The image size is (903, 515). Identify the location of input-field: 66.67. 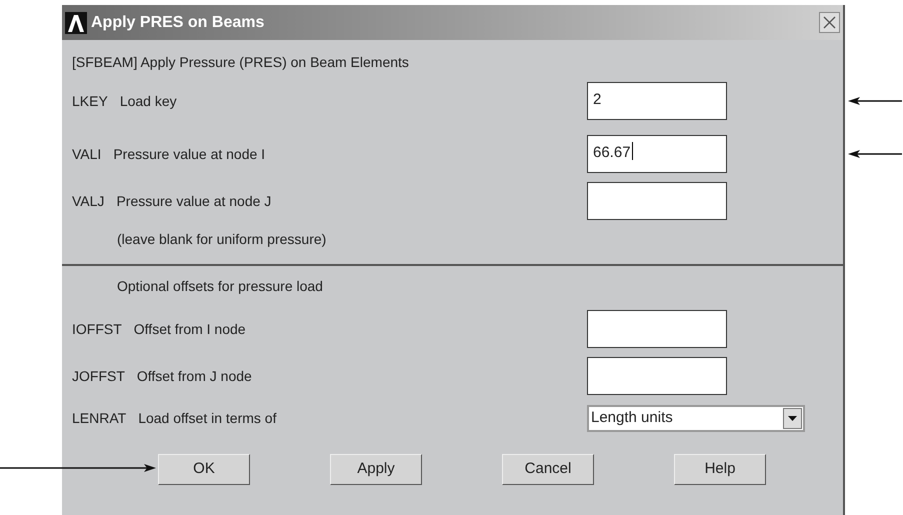
(657, 154).